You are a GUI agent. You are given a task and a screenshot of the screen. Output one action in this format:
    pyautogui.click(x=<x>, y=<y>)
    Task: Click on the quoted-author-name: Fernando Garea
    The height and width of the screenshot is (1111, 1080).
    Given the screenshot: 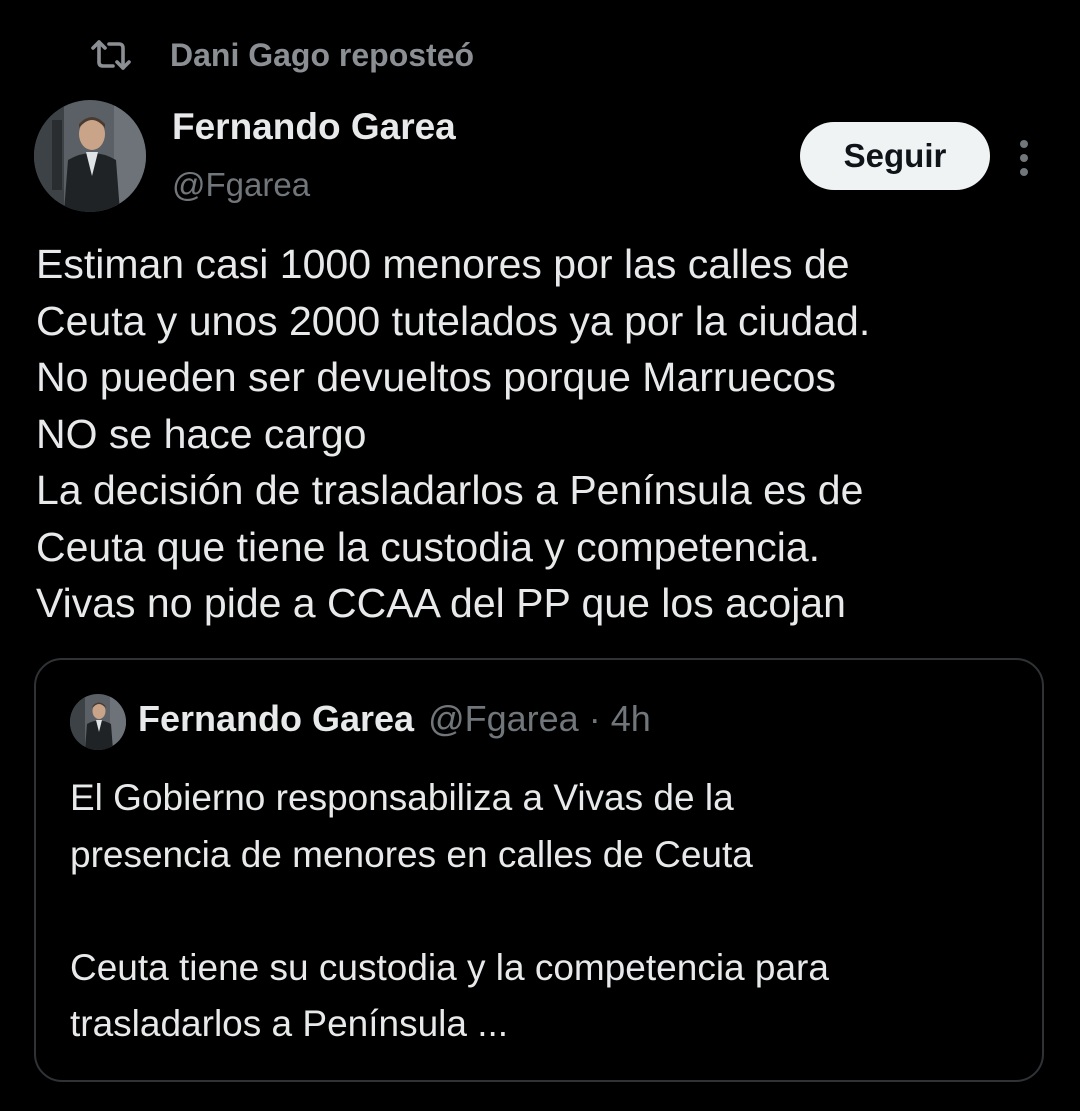 What is the action you would take?
    pyautogui.click(x=276, y=719)
    